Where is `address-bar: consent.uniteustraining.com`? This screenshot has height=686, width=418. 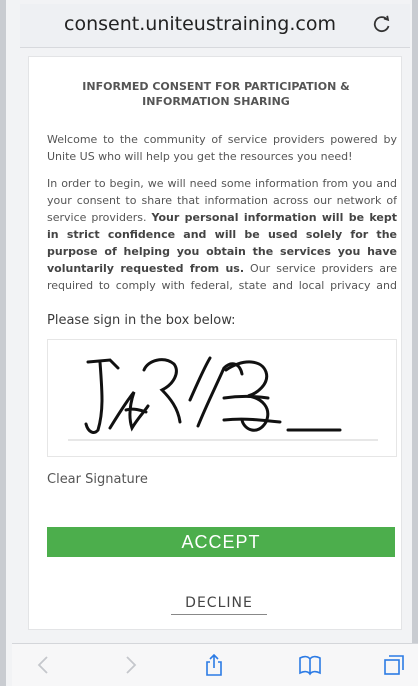
address-bar: consent.uniteustraining.com is located at coordinates (215, 26).